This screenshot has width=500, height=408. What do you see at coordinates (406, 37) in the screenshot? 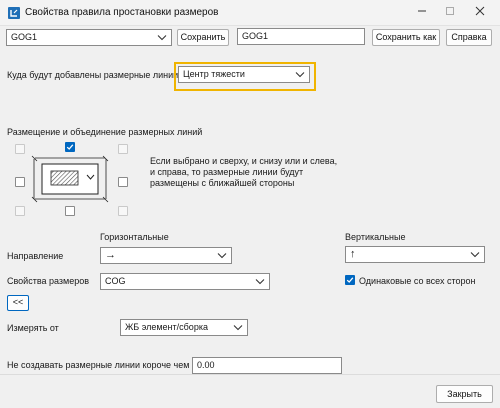
I see `save-as-button: Сохранить как` at bounding box center [406, 37].